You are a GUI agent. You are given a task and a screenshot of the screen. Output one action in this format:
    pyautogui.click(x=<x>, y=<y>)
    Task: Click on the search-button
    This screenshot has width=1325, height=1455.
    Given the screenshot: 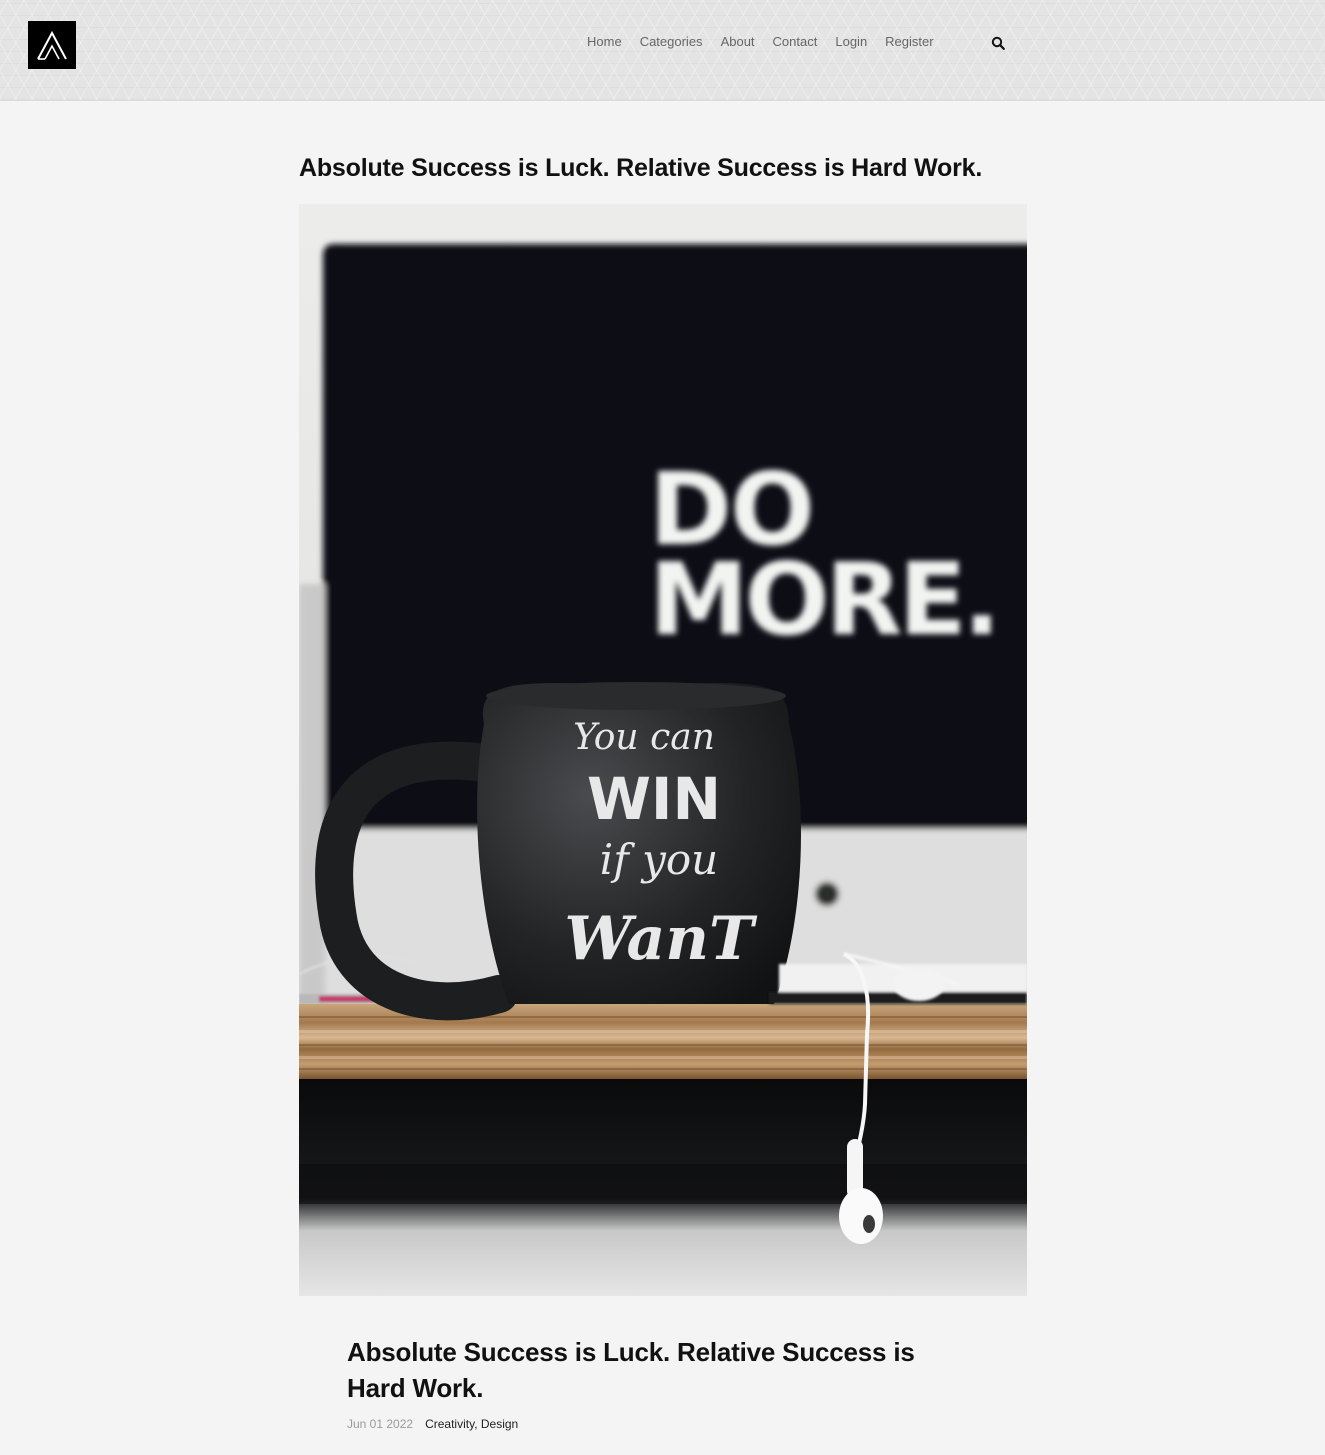 What is the action you would take?
    pyautogui.click(x=998, y=43)
    